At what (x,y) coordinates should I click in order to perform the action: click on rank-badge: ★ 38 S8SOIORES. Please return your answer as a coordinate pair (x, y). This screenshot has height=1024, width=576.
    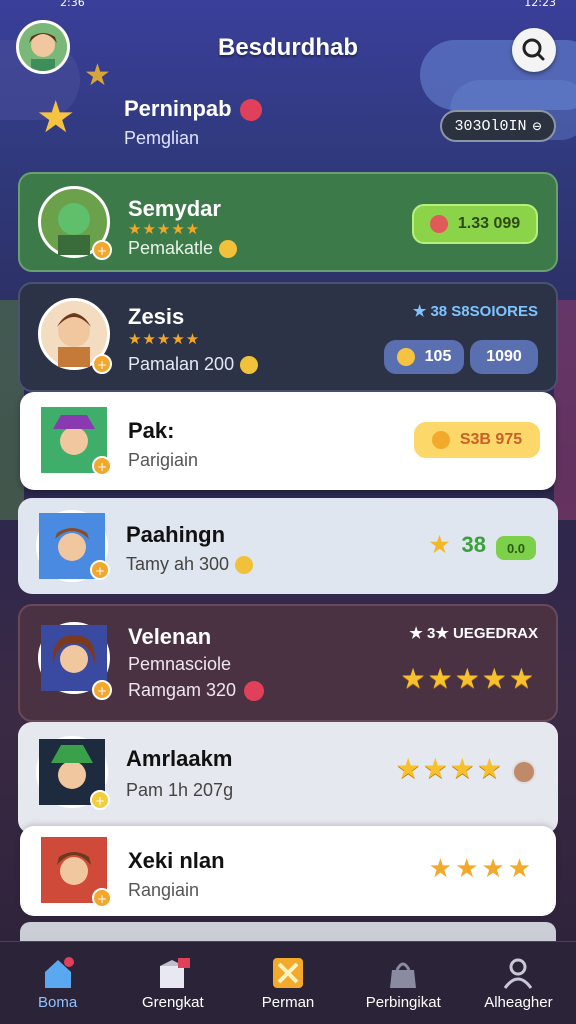
    Looking at the image, I should click on (475, 311).